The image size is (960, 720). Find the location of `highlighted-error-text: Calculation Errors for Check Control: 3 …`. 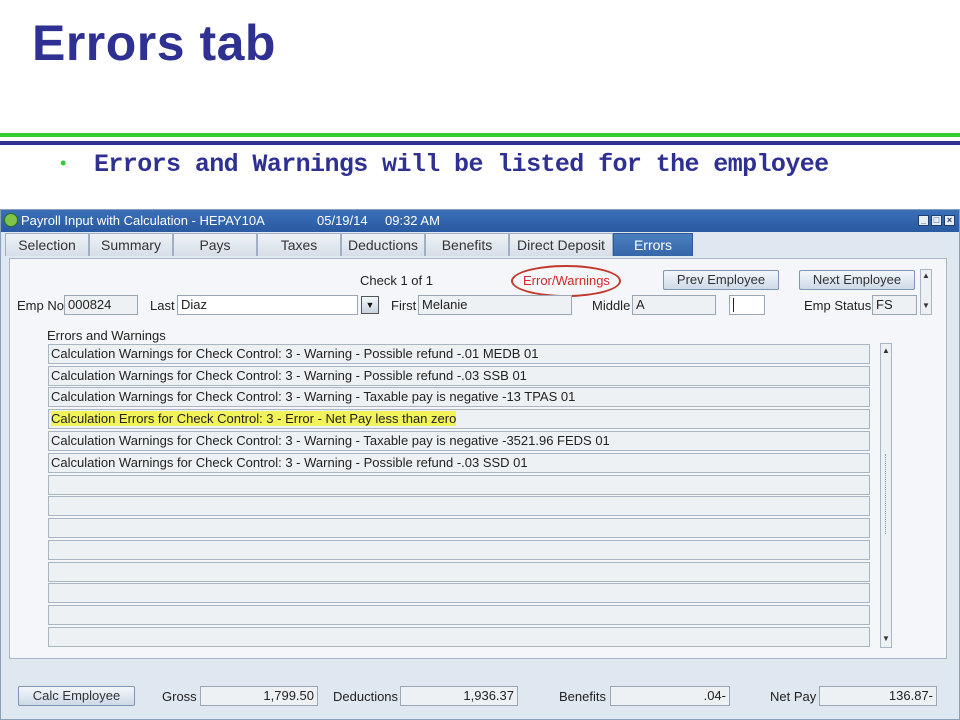

highlighted-error-text: Calculation Errors for Check Control: 3 … is located at coordinates (254, 418).